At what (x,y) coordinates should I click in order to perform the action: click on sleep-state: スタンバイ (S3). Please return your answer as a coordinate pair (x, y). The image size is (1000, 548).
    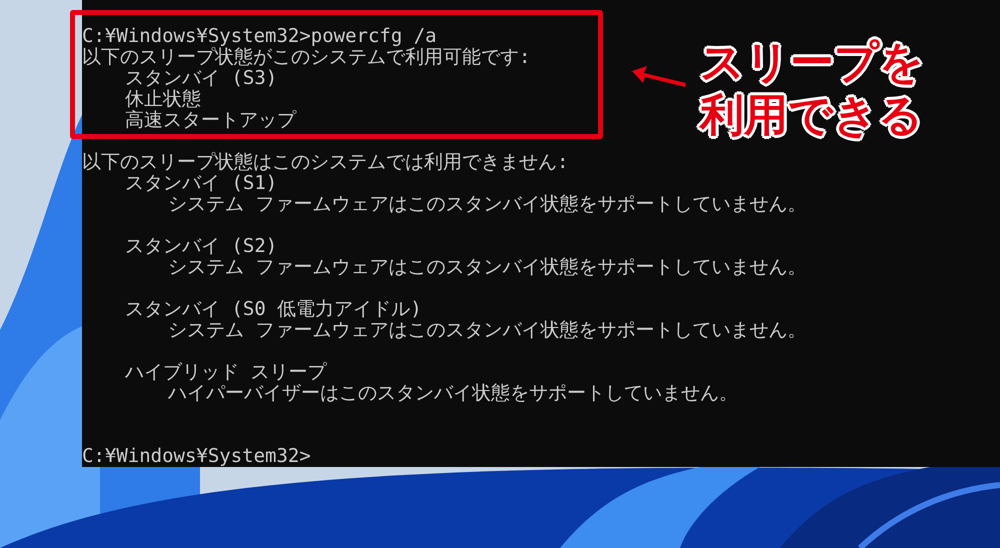
    Looking at the image, I should click on (201, 78).